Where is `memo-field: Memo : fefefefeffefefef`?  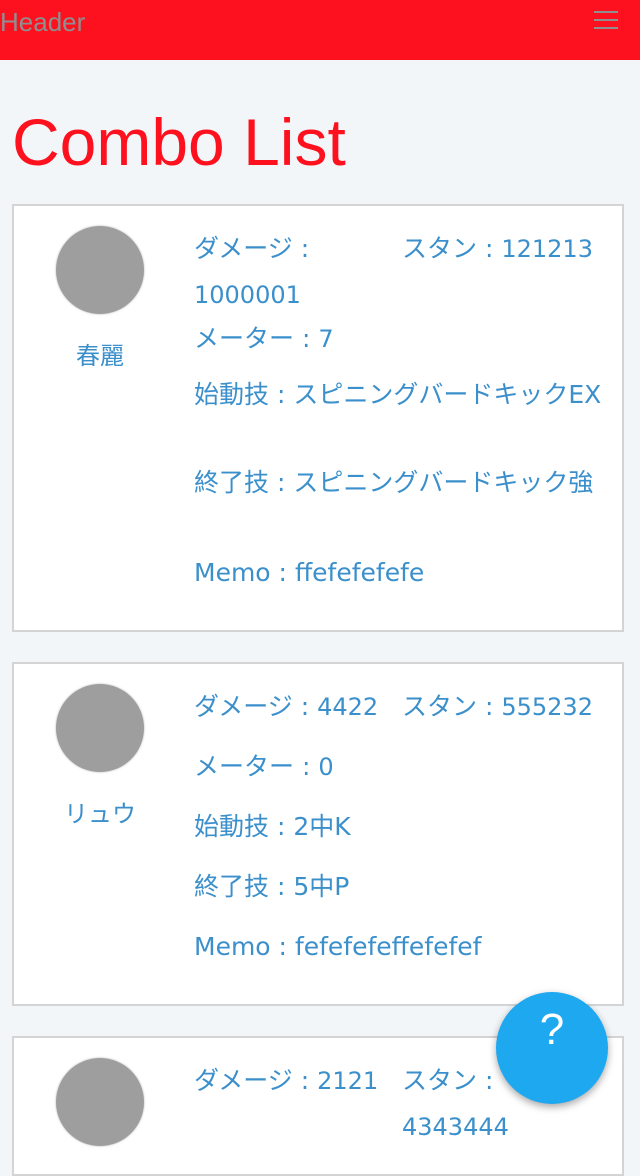 memo-field: Memo : fefefefeffefefef is located at coordinates (337, 947).